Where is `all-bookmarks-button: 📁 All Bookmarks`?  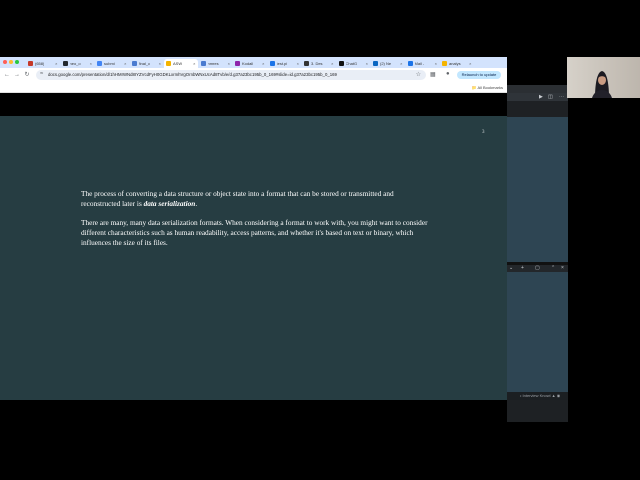
all-bookmarks-button: 📁 All Bookmarks is located at coordinates (487, 87).